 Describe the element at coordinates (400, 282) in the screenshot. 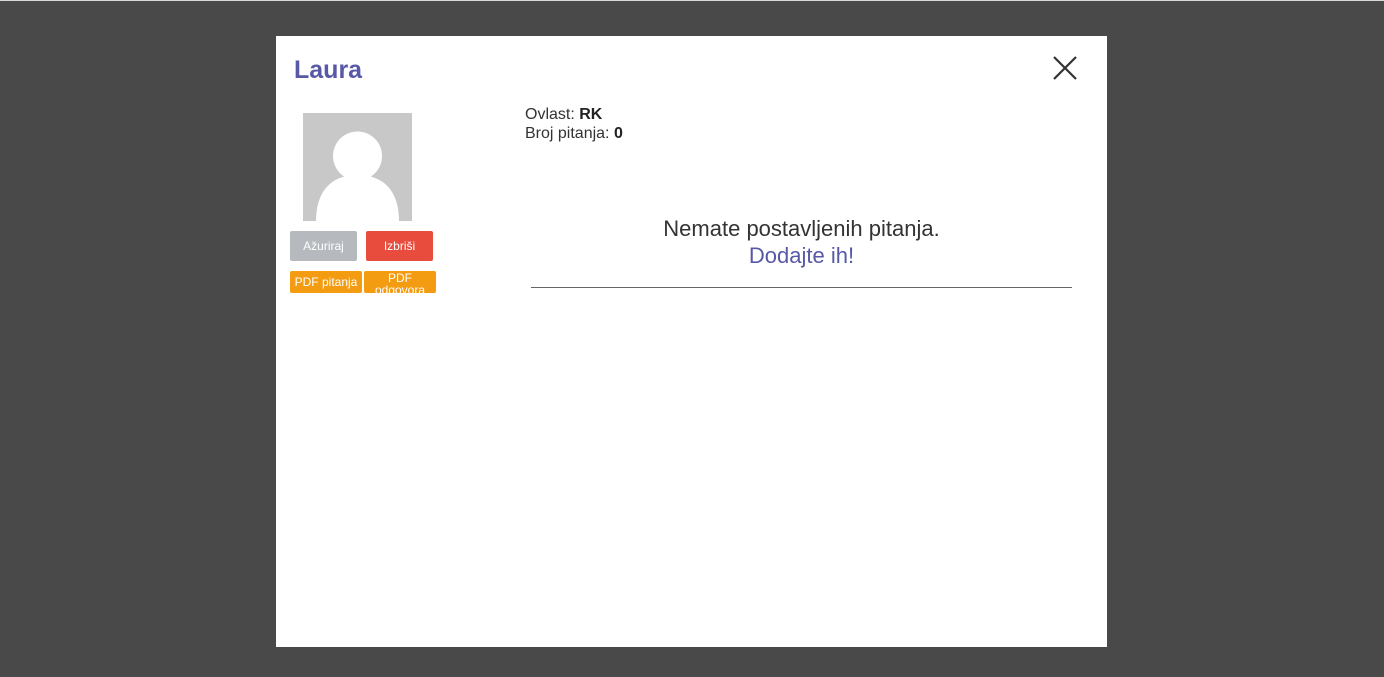

I see `pdf-answers-button: PDF odgovora` at that location.